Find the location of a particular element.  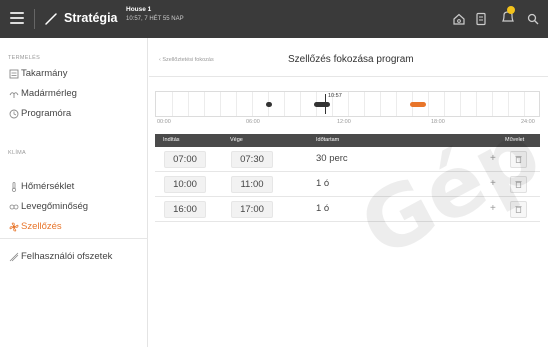

co2-icon is located at coordinates (14, 207).